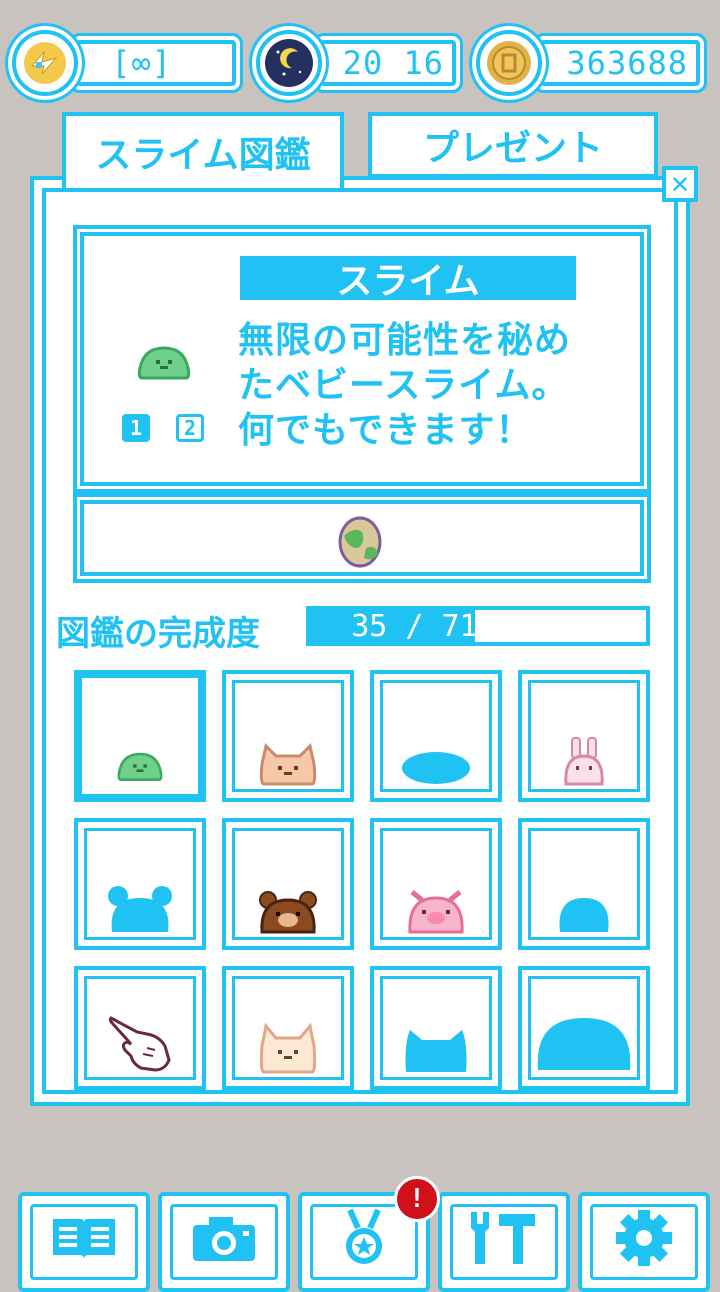 The image size is (720, 1292). What do you see at coordinates (436, 1049) in the screenshot?
I see `unknown-cat-silhouette-icon` at bounding box center [436, 1049].